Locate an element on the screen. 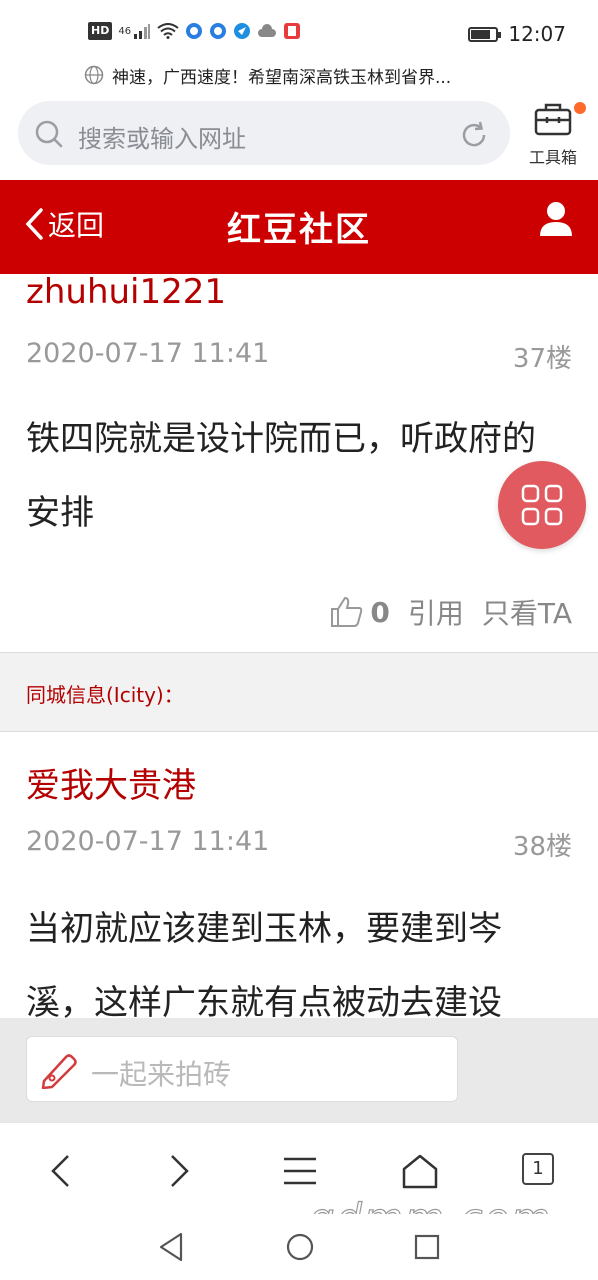  reply-input: 一起来拍砖 is located at coordinates (242, 1069).